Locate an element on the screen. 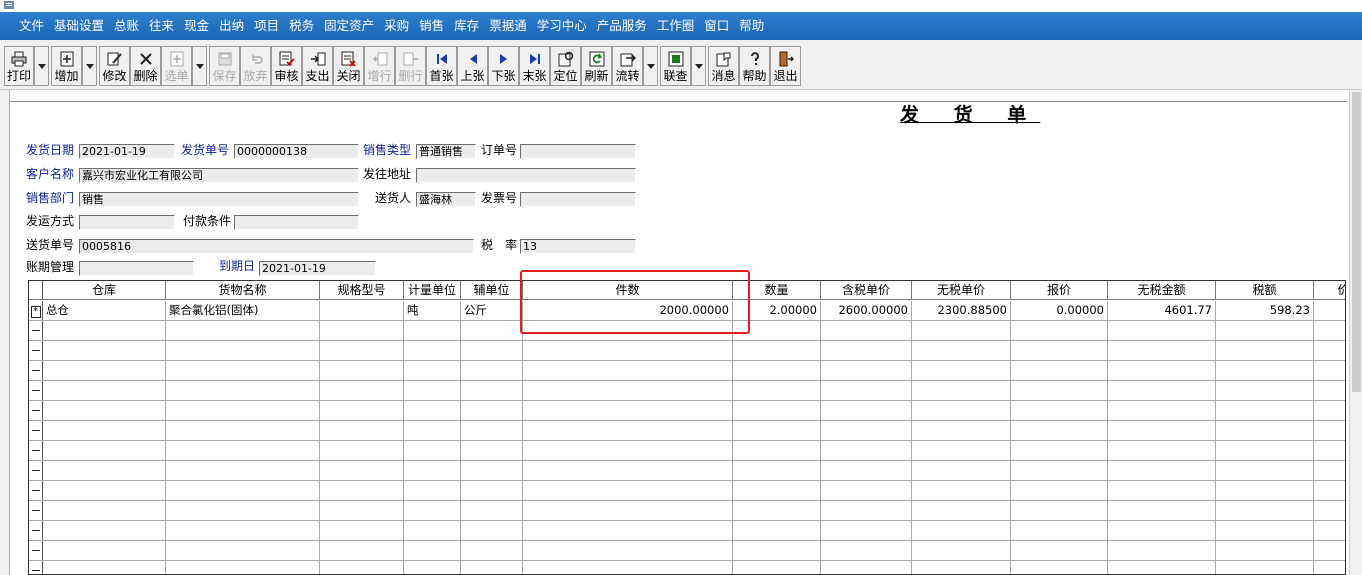 Image resolution: width=1362 pixels, height=575 pixels. deliverer-field: 盛海林 is located at coordinates (446, 199).